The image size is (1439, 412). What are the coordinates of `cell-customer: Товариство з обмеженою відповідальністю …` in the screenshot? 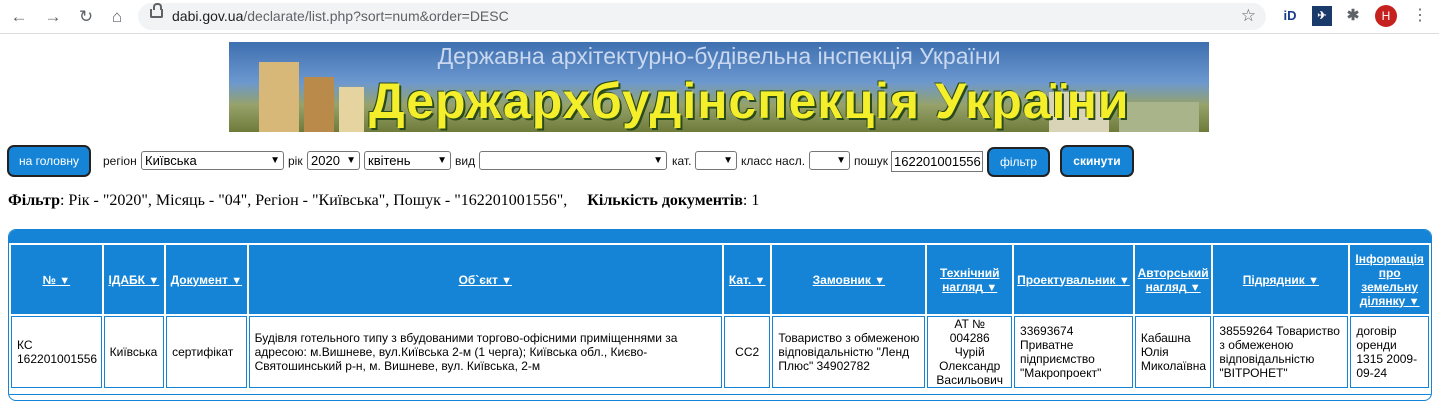 It's located at (849, 352).